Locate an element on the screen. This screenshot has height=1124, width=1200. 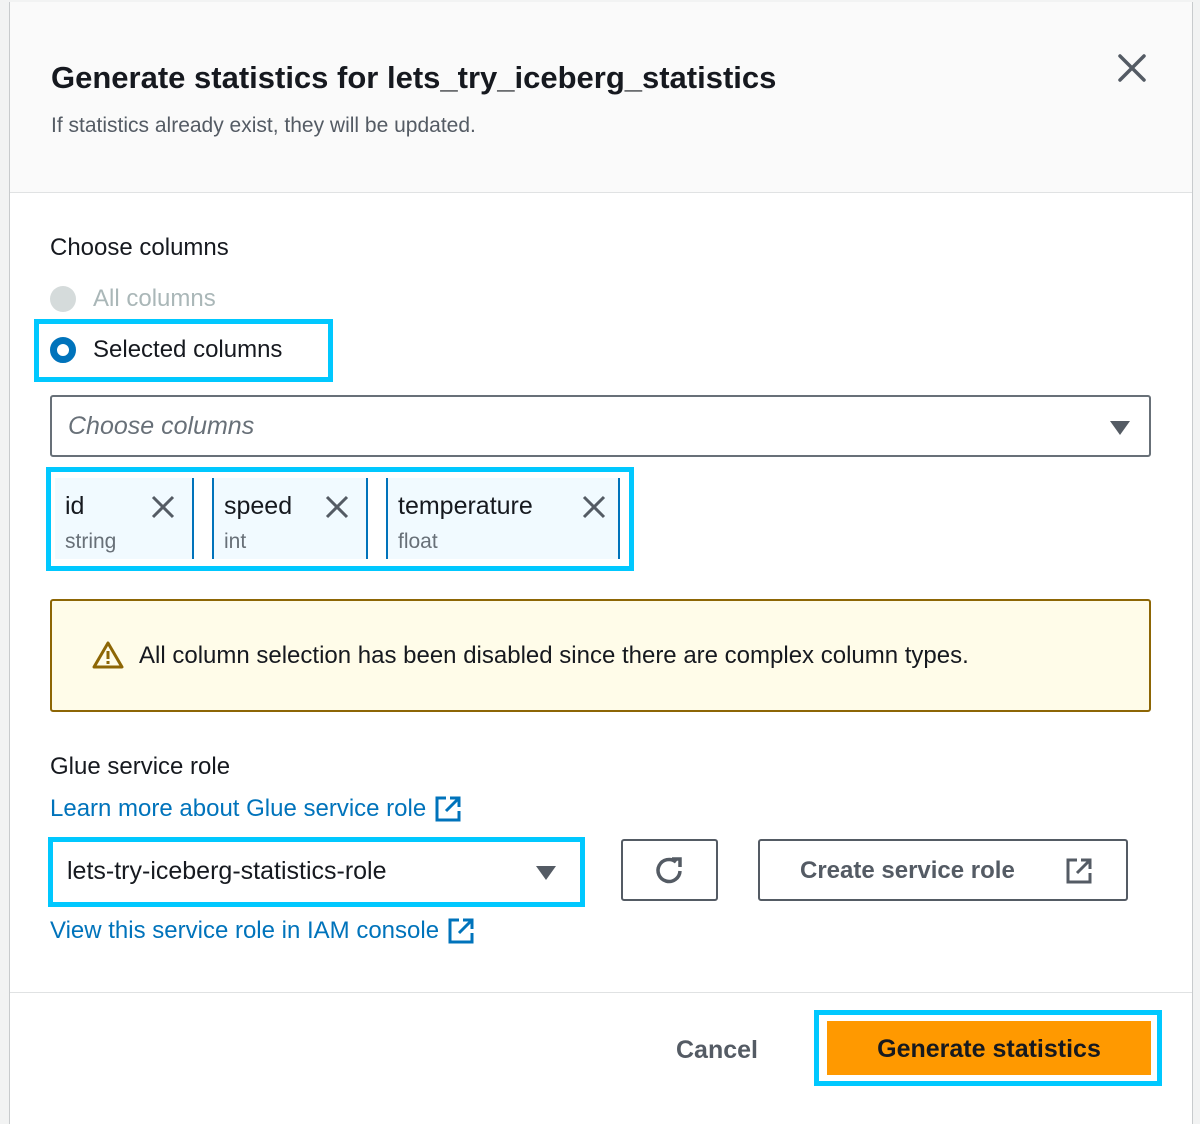
column-token: speed int is located at coordinates (290, 518).